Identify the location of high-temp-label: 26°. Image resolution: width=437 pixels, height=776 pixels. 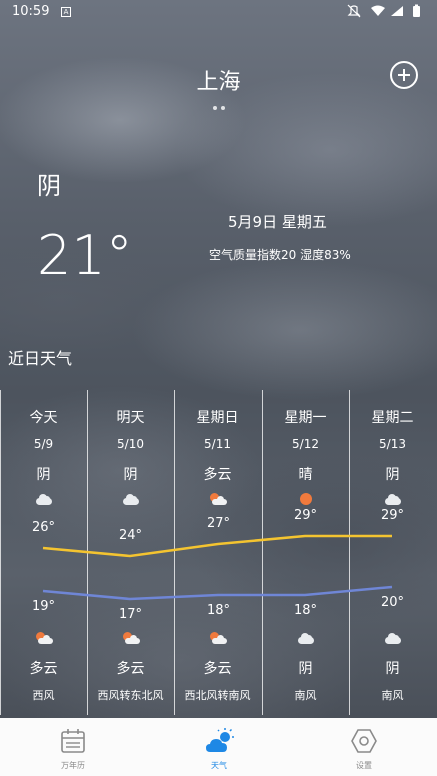
(44, 527).